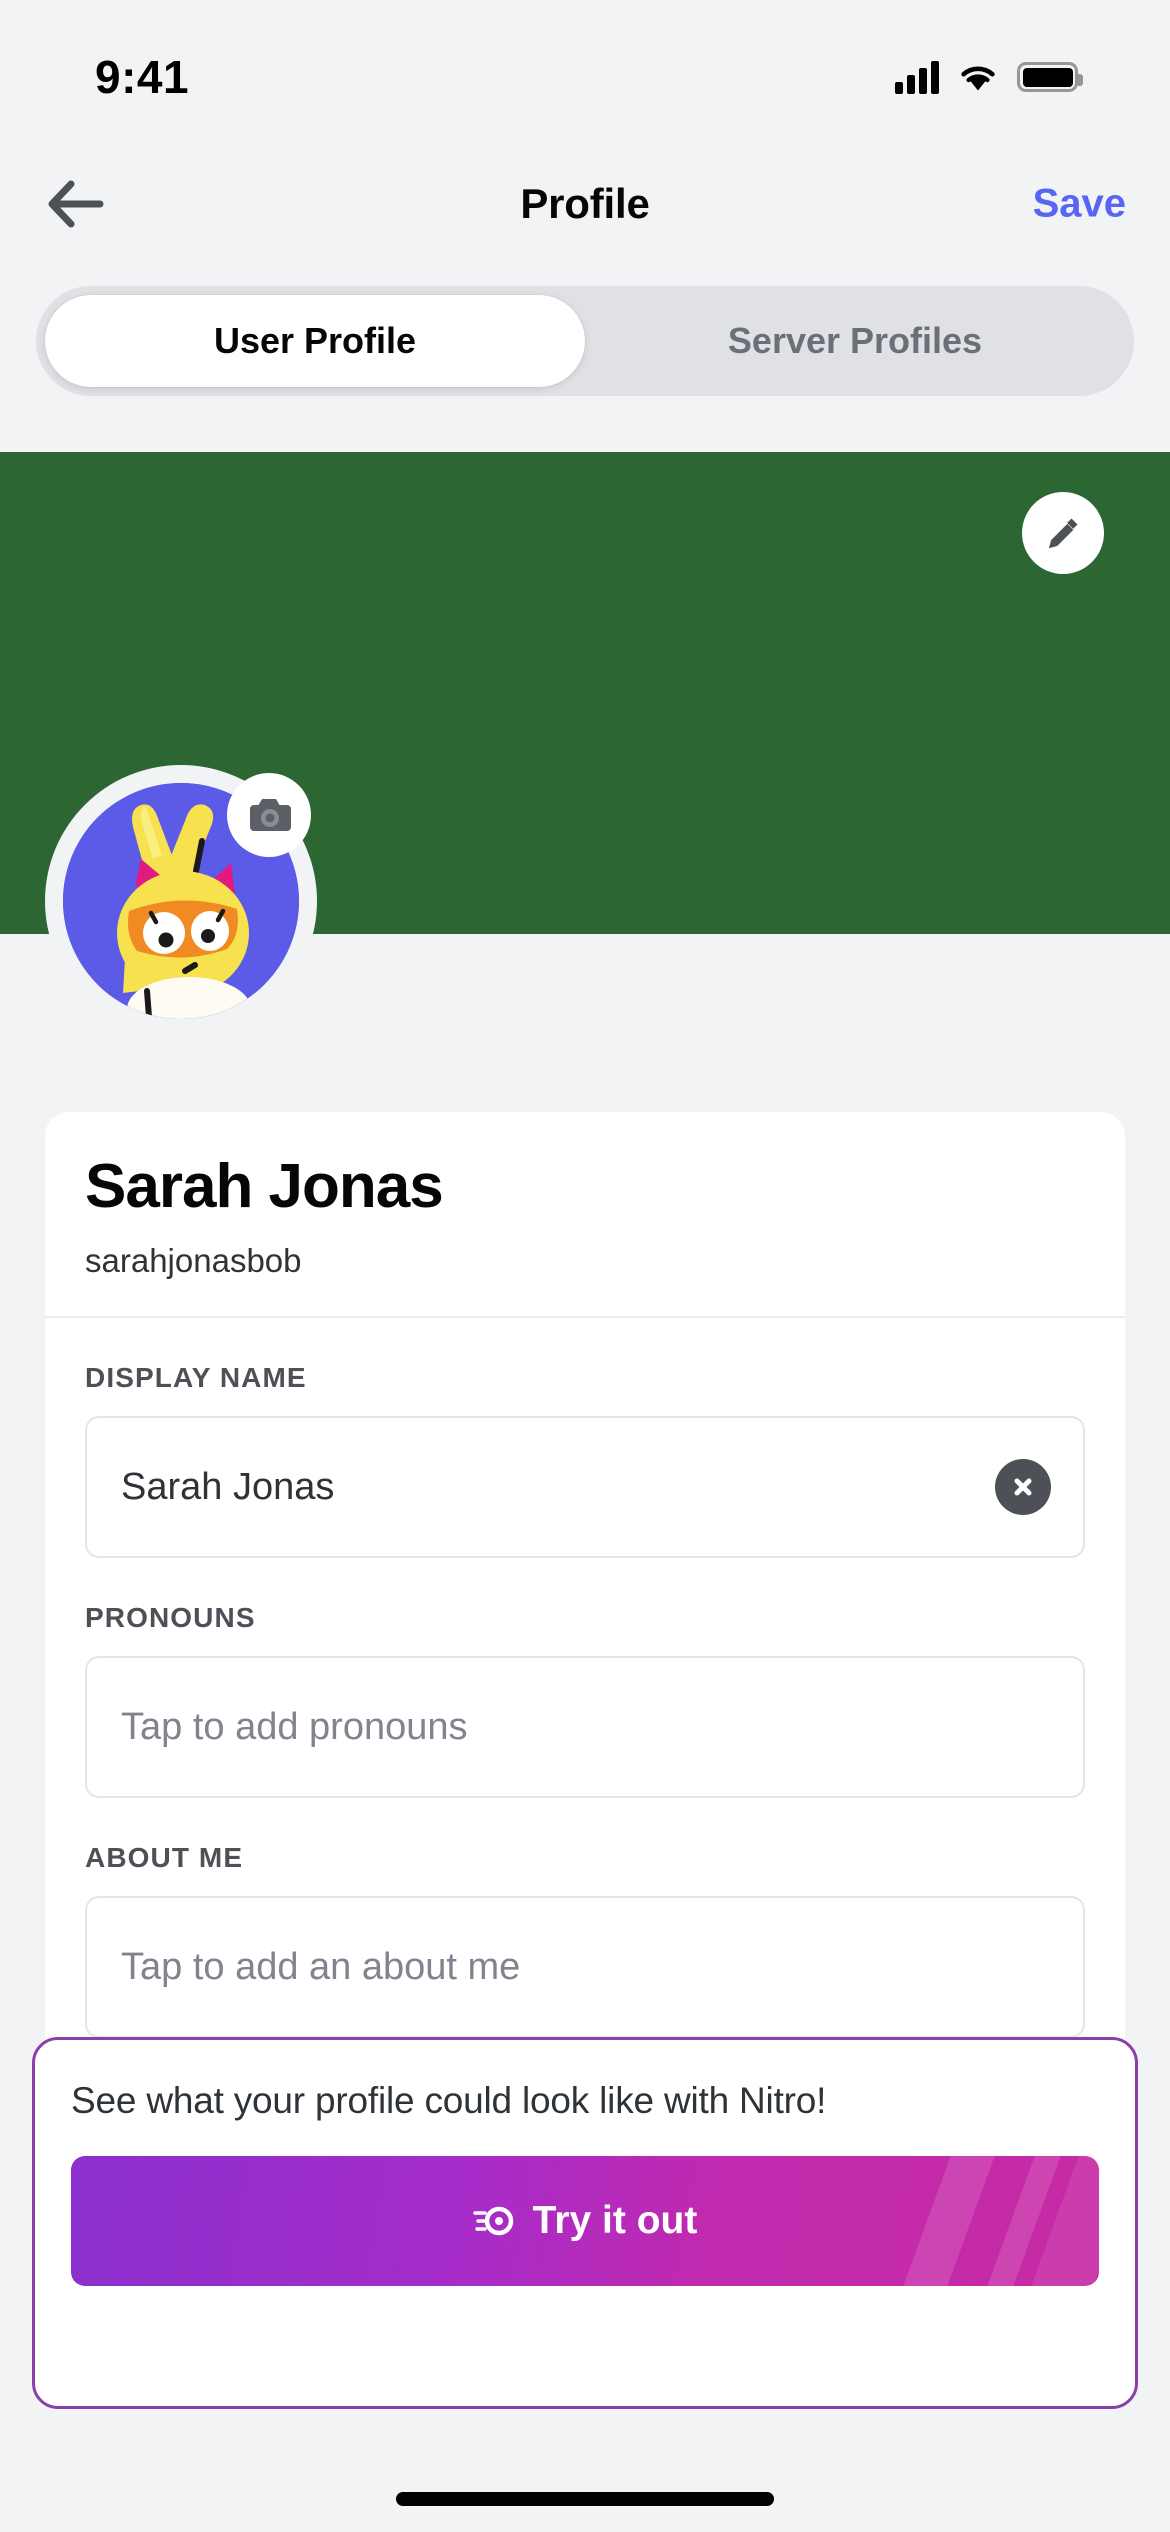  Describe the element at coordinates (585, 1727) in the screenshot. I see `pronouns-input: Tap to add pronouns` at that location.